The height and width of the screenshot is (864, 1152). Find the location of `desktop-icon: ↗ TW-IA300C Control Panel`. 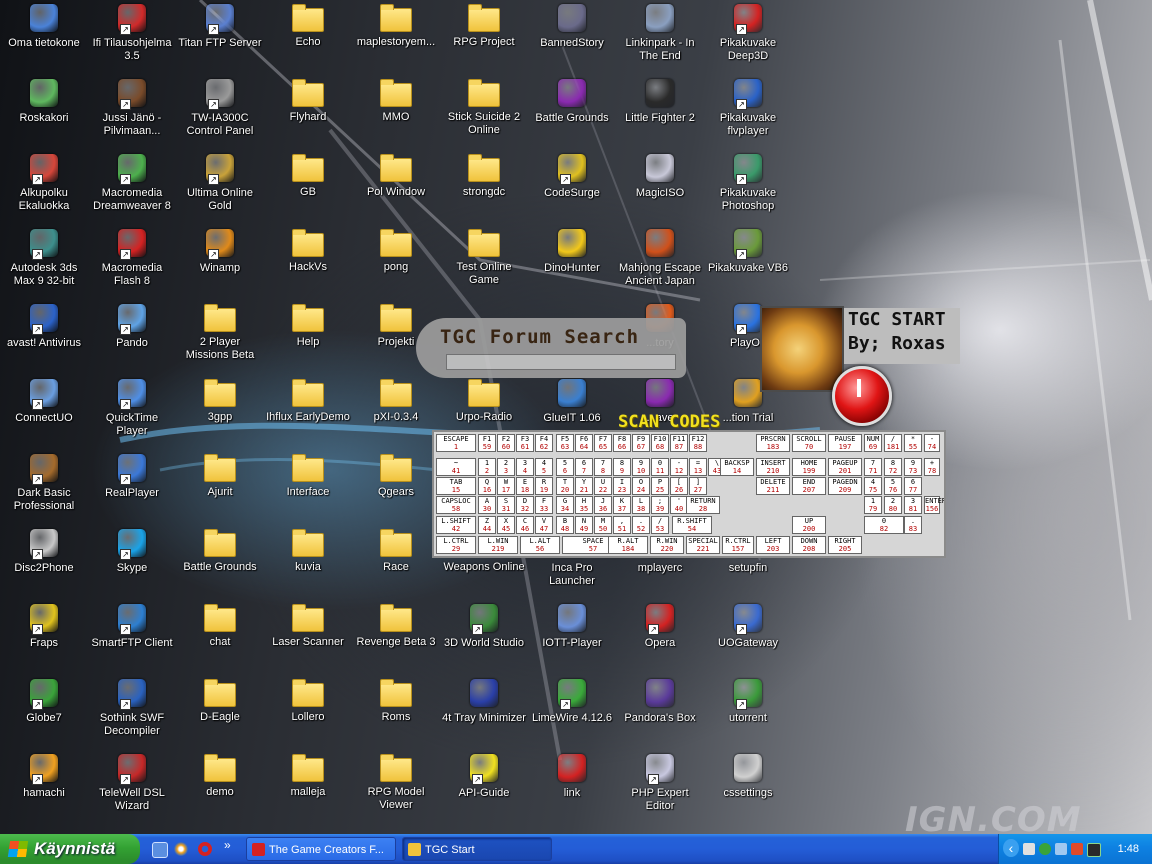

desktop-icon: ↗ TW-IA300C Control Panel is located at coordinates (220, 107).